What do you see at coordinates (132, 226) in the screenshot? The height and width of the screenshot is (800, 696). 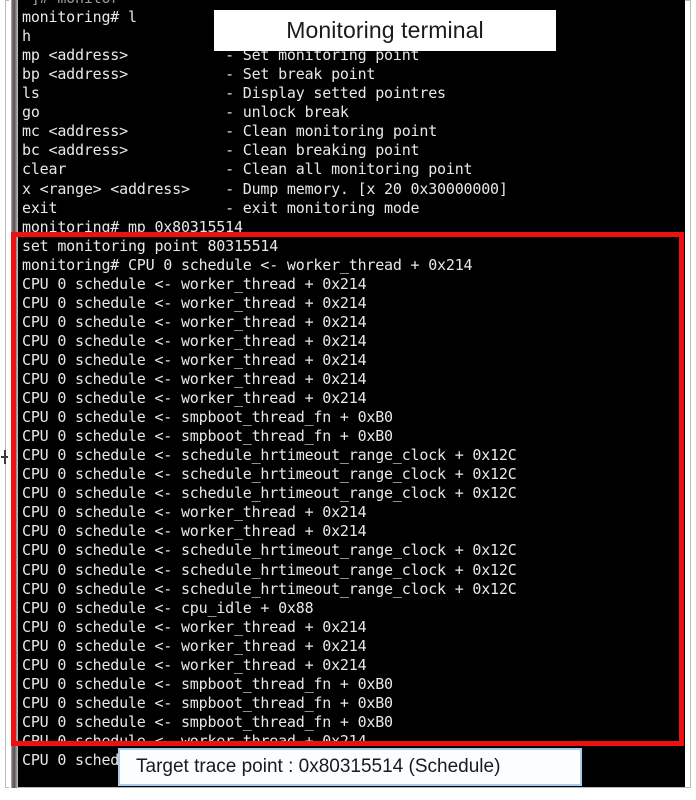 I see `terminal-line: monitoring# mp 0x80315514` at bounding box center [132, 226].